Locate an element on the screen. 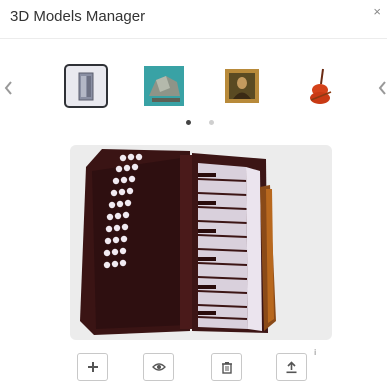 The height and width of the screenshot is (384, 387). carousel-pagination is located at coordinates (193, 122).